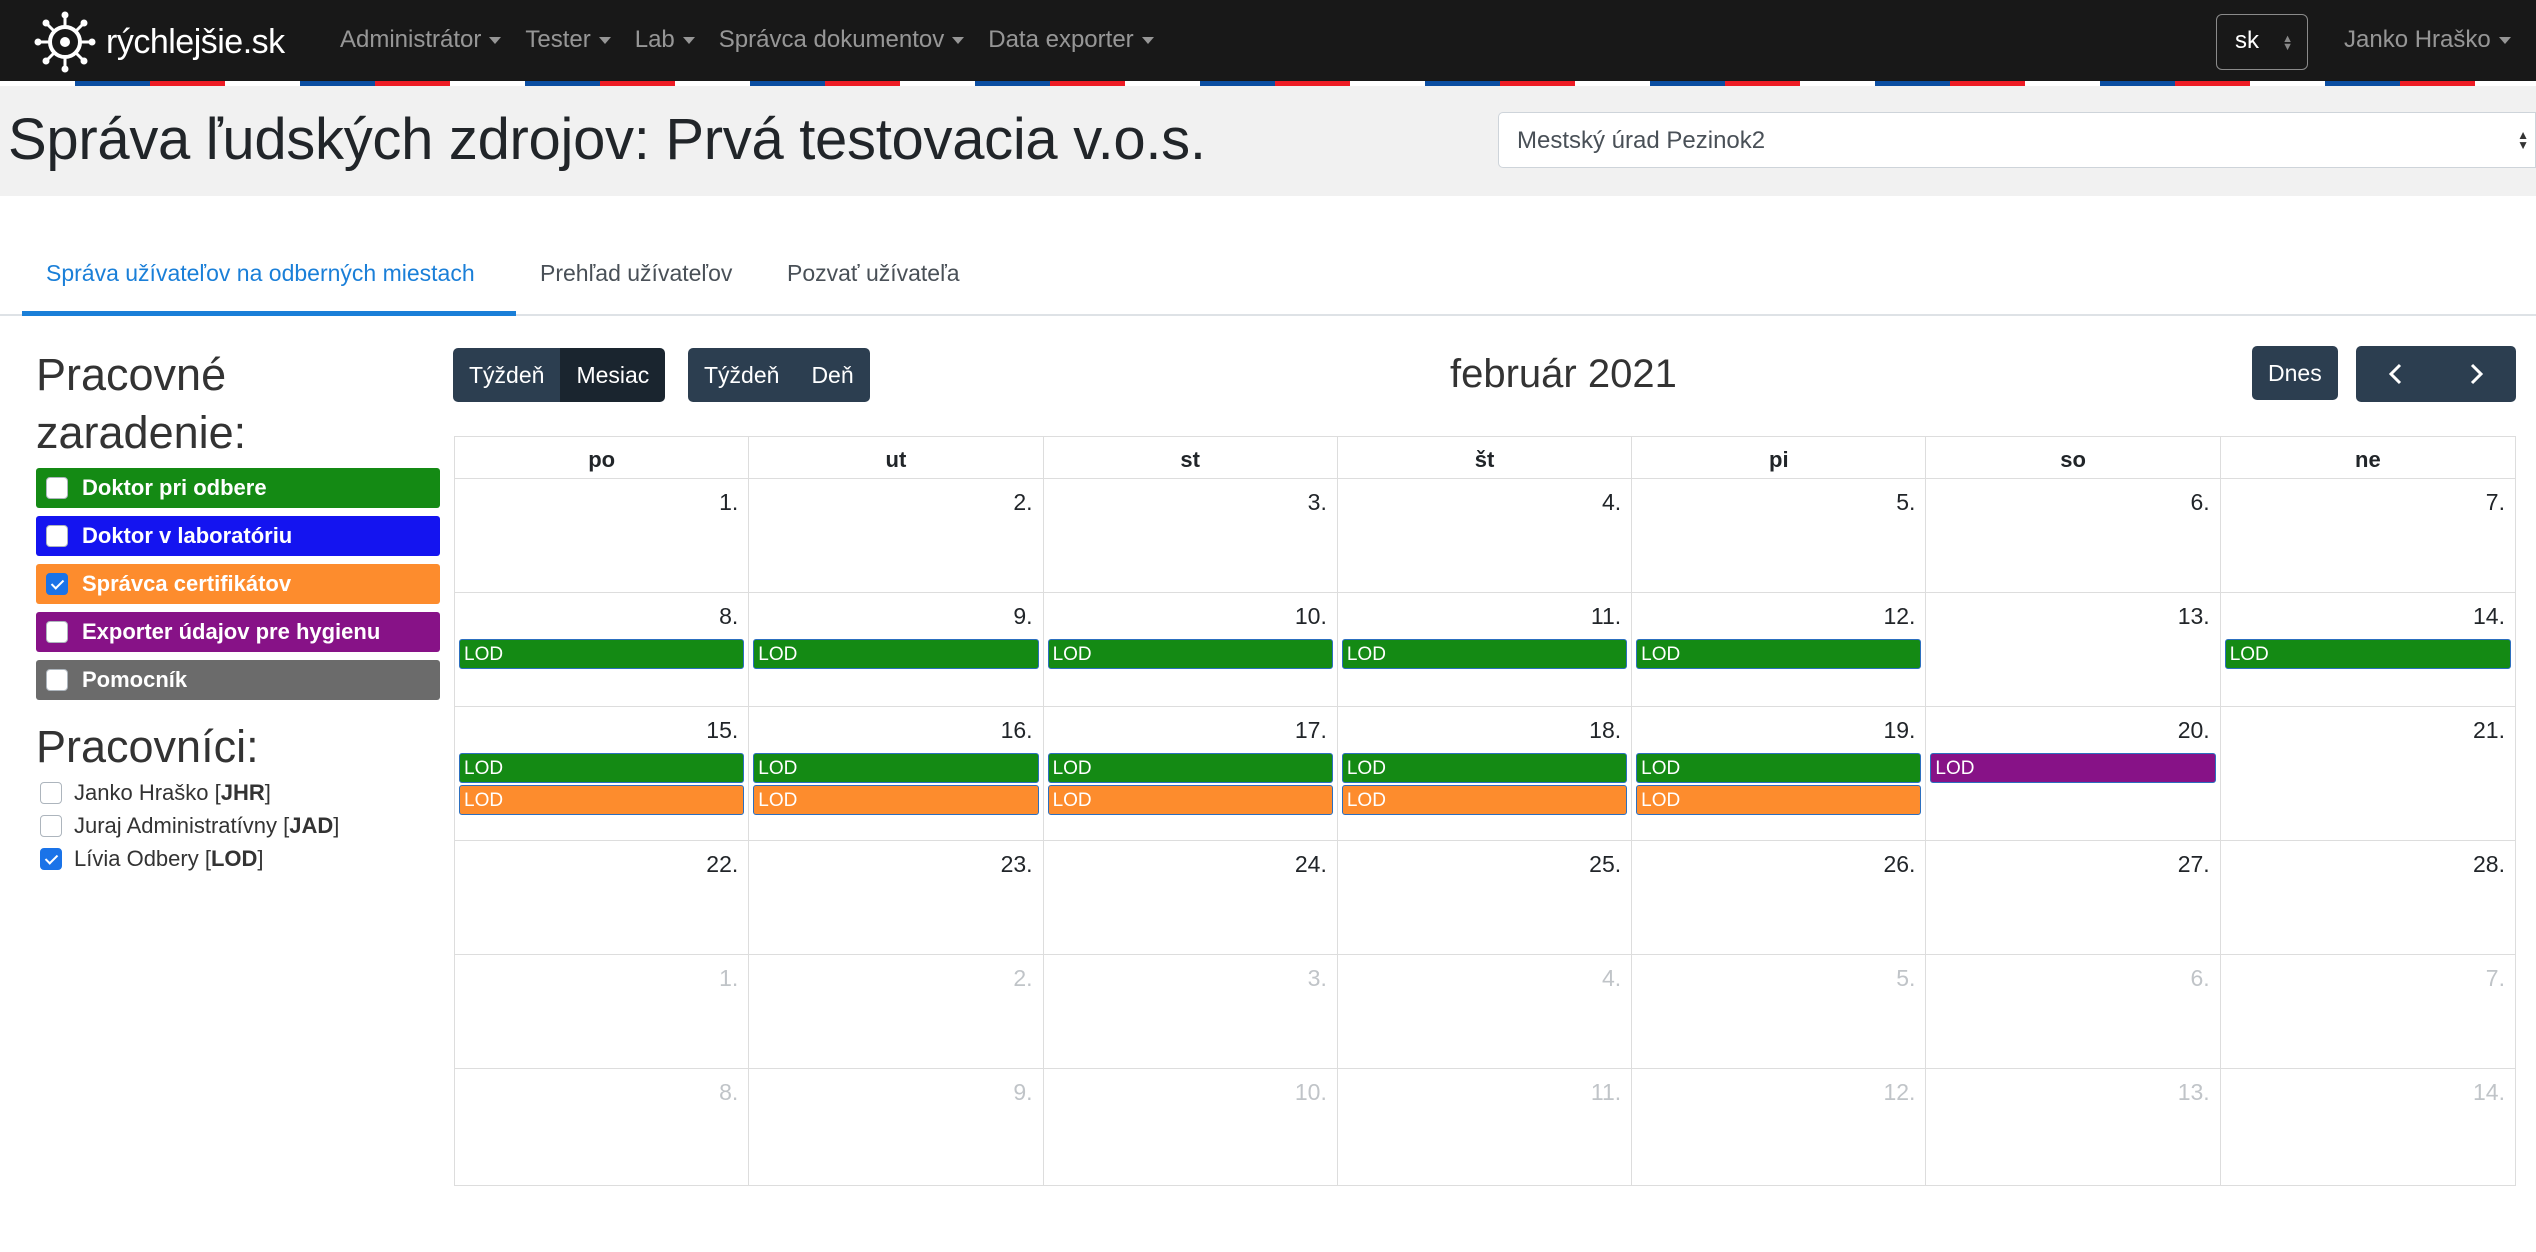 The width and height of the screenshot is (2536, 1252). Describe the element at coordinates (238, 792) in the screenshot. I see `worker-filter: Janko Hraško [JHR]` at that location.